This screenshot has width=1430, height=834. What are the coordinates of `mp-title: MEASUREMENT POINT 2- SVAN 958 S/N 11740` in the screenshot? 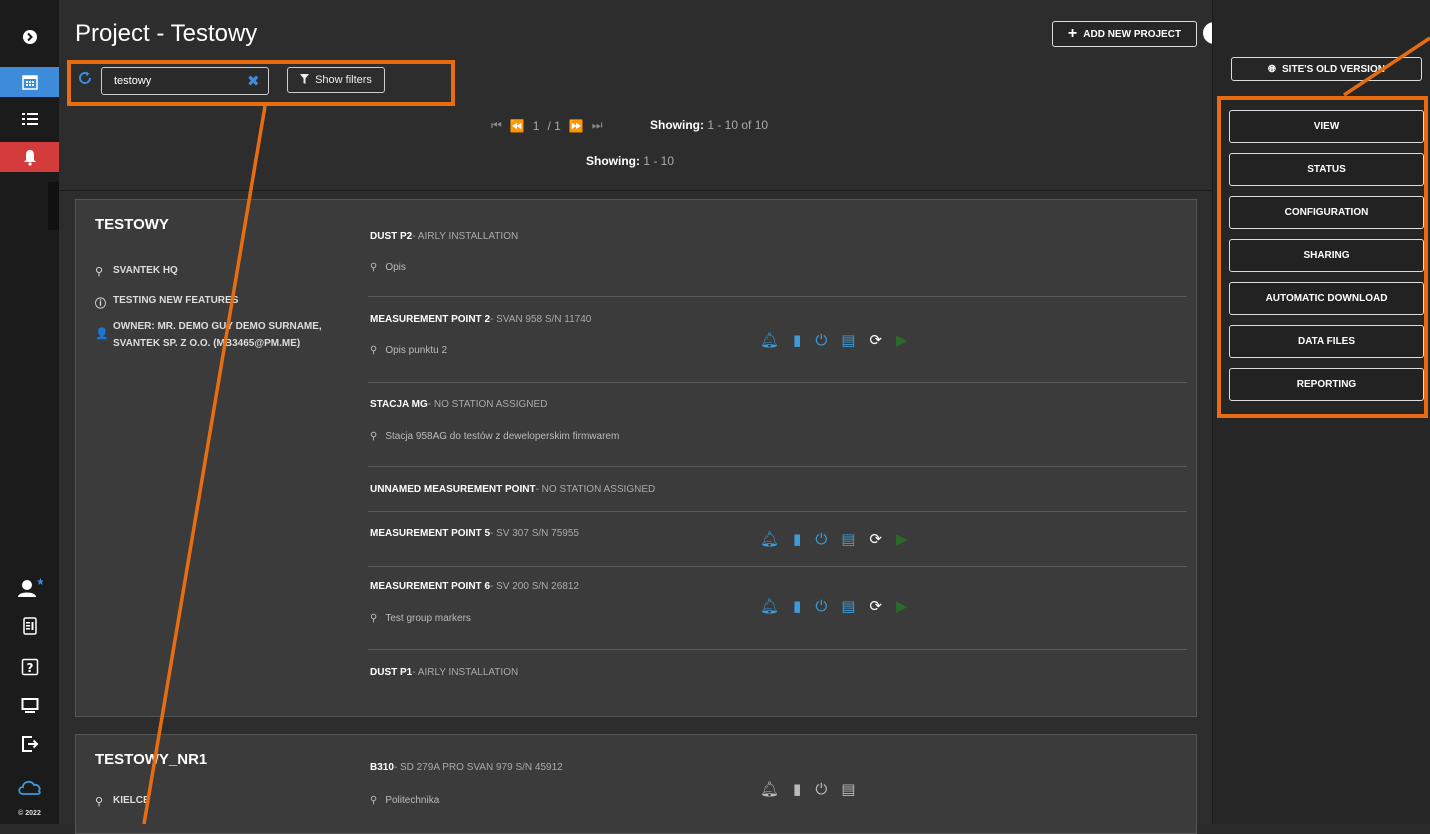 It's located at (481, 319).